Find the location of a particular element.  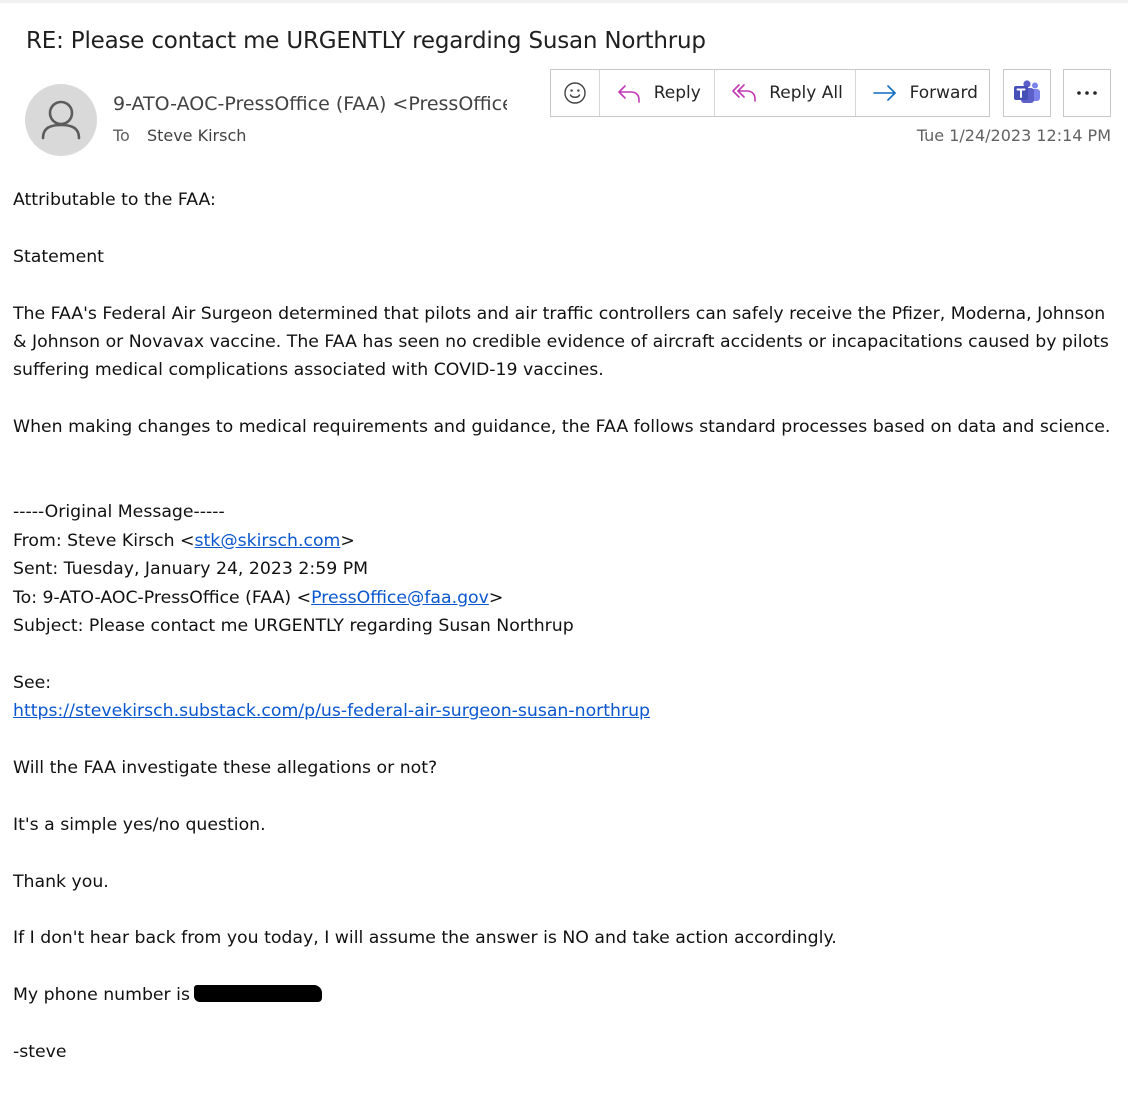

phone-label: My phone number is is located at coordinates (101, 995).